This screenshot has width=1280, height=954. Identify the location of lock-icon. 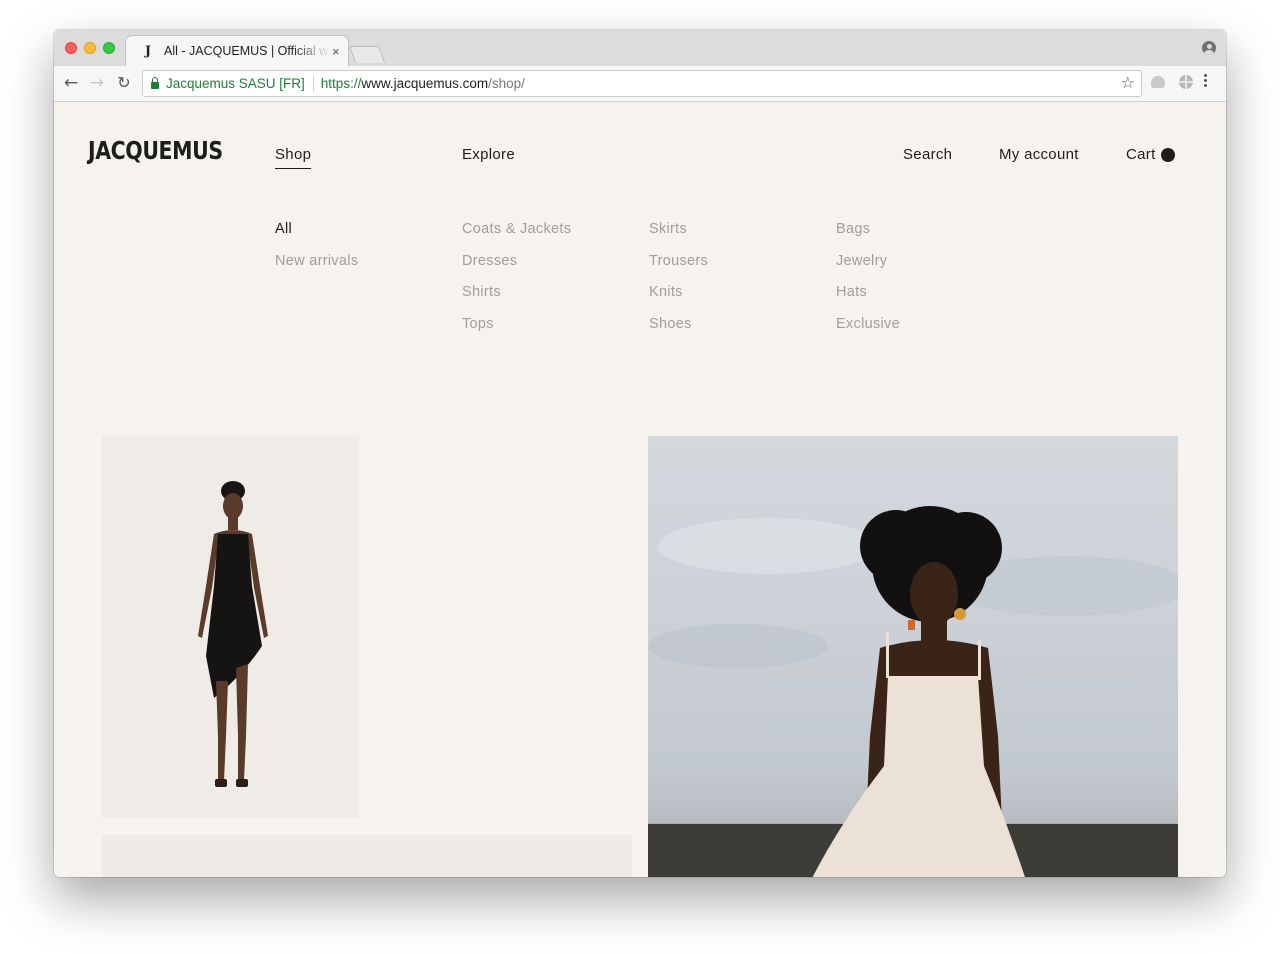
(155, 83).